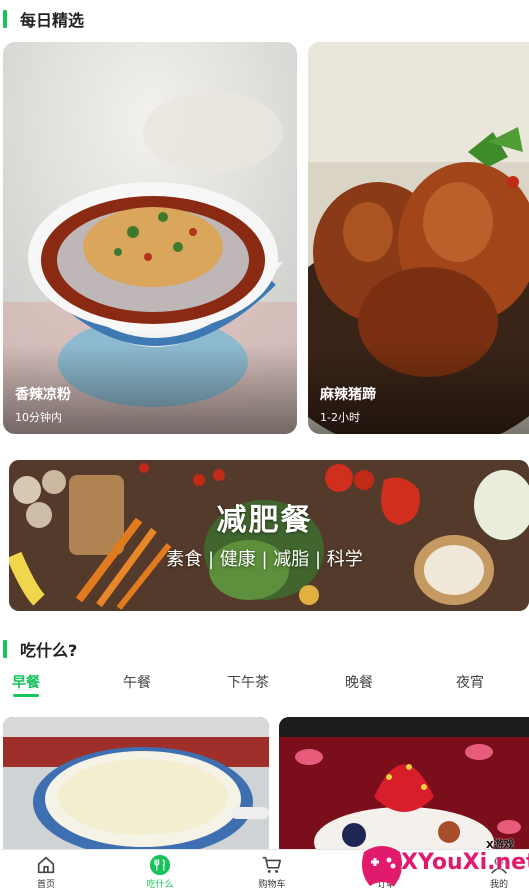  Describe the element at coordinates (359, 682) in the screenshot. I see `tab-dinner: 晚餐` at that location.